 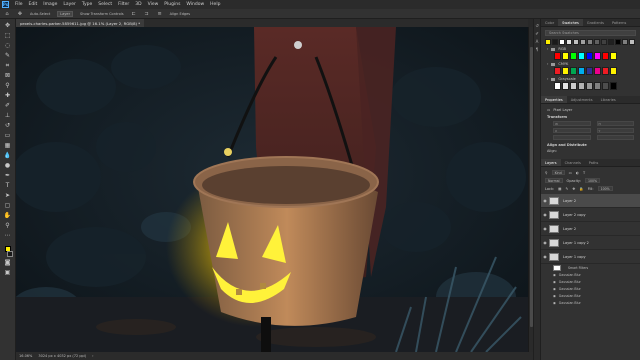 What do you see at coordinates (33, 4) in the screenshot?
I see `menu-edit: Edit` at bounding box center [33, 4].